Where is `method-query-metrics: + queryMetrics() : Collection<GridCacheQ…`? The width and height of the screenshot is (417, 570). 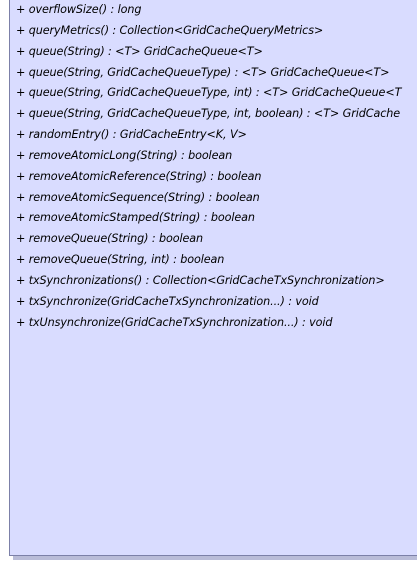 method-query-metrics: + queryMetrics() : Collection<GridCacheQ… is located at coordinates (170, 30).